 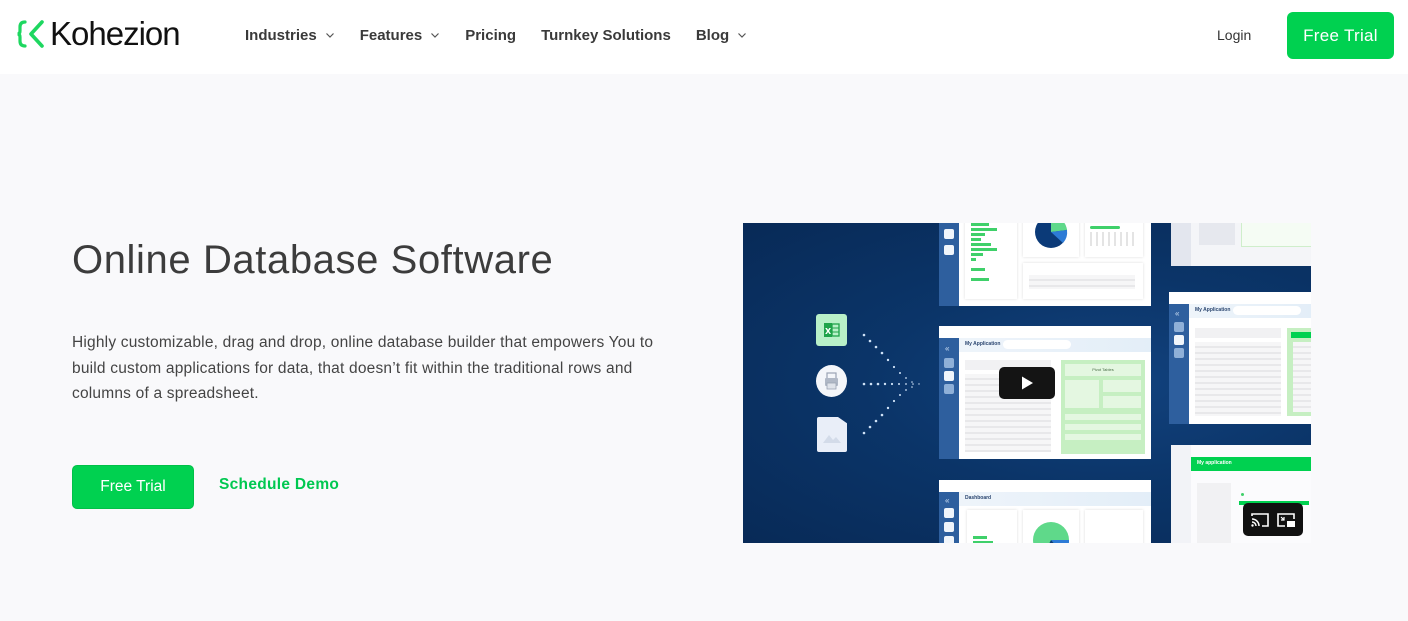 I want to click on thumbnail-window-dashboard-bottom: « Dashboard, so click(x=1045, y=511).